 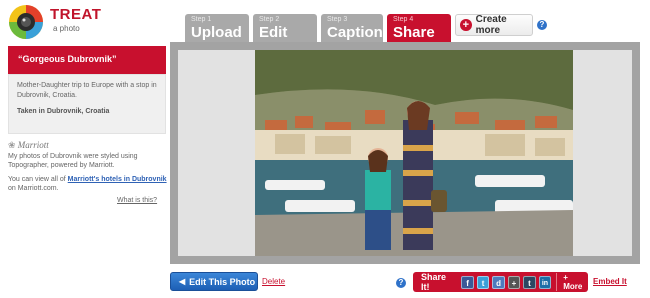 I want to click on share-toolbar: Share It! f t d + t in + More, so click(x=500, y=282).